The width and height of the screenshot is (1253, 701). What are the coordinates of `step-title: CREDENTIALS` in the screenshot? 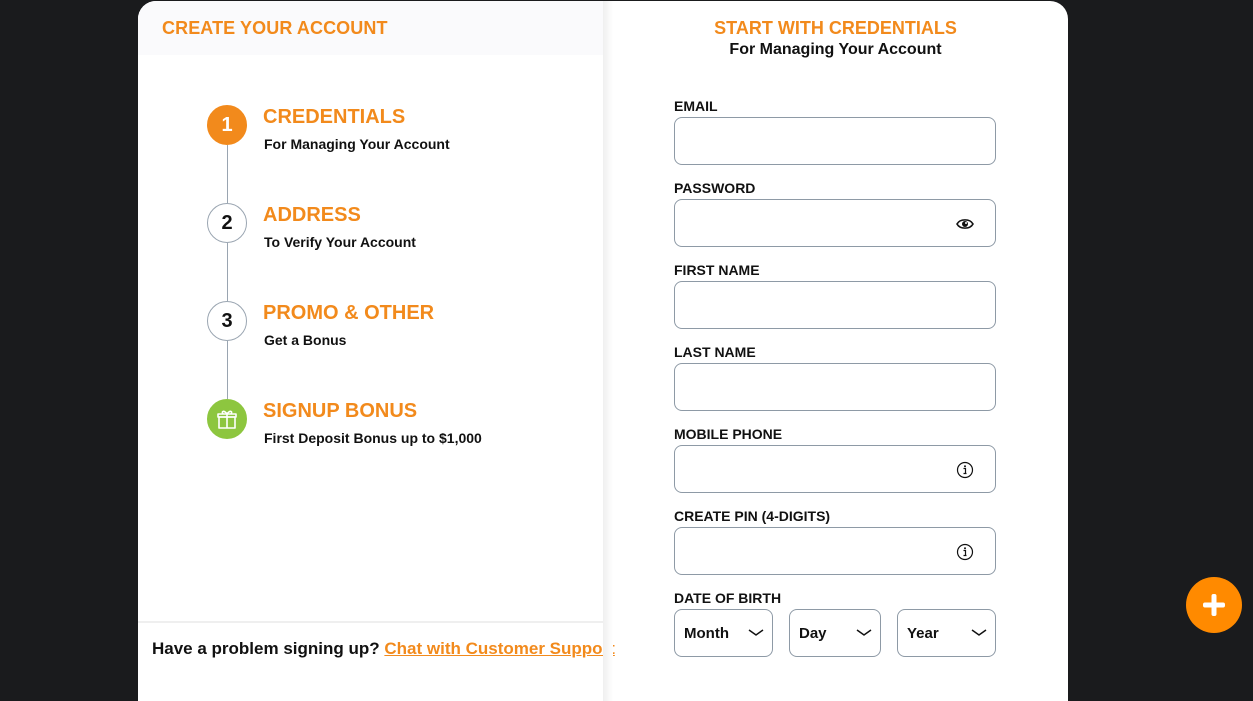 It's located at (334, 117).